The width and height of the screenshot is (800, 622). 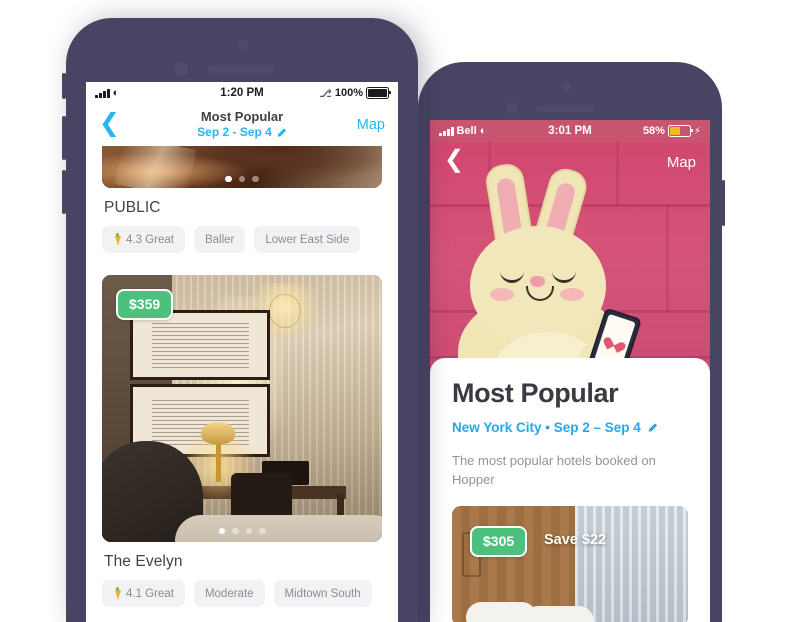 What do you see at coordinates (242, 116) in the screenshot?
I see `page-title-left: Most Popular` at bounding box center [242, 116].